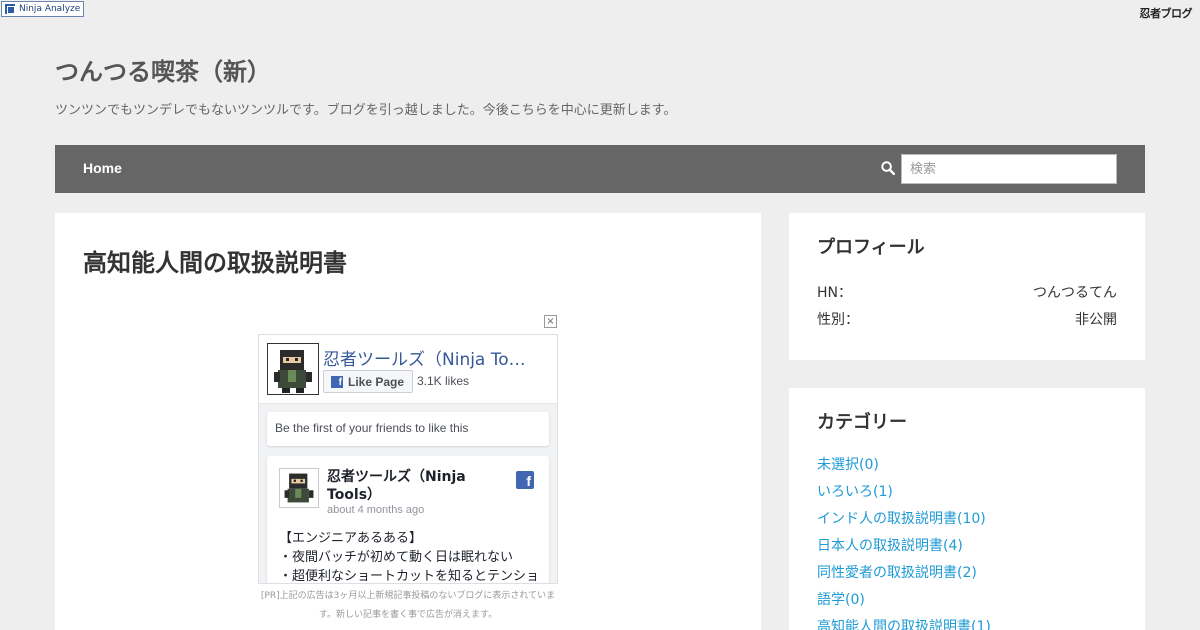 The width and height of the screenshot is (1200, 630). What do you see at coordinates (10, 9) in the screenshot?
I see `ninja-analyze-icon` at bounding box center [10, 9].